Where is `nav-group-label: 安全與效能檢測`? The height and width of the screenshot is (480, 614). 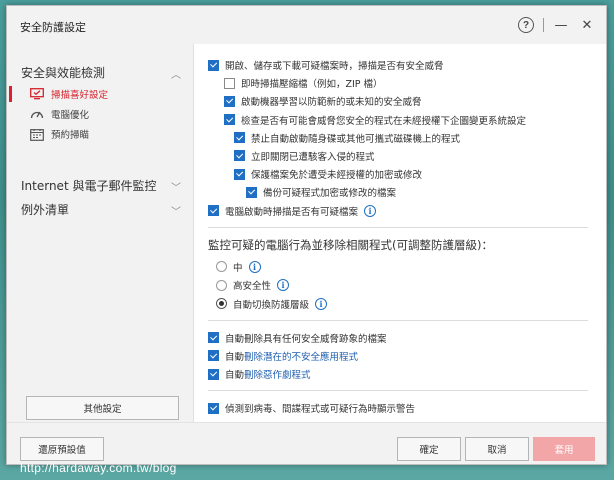
nav-group-label: 安全與效能檢測 is located at coordinates (63, 72).